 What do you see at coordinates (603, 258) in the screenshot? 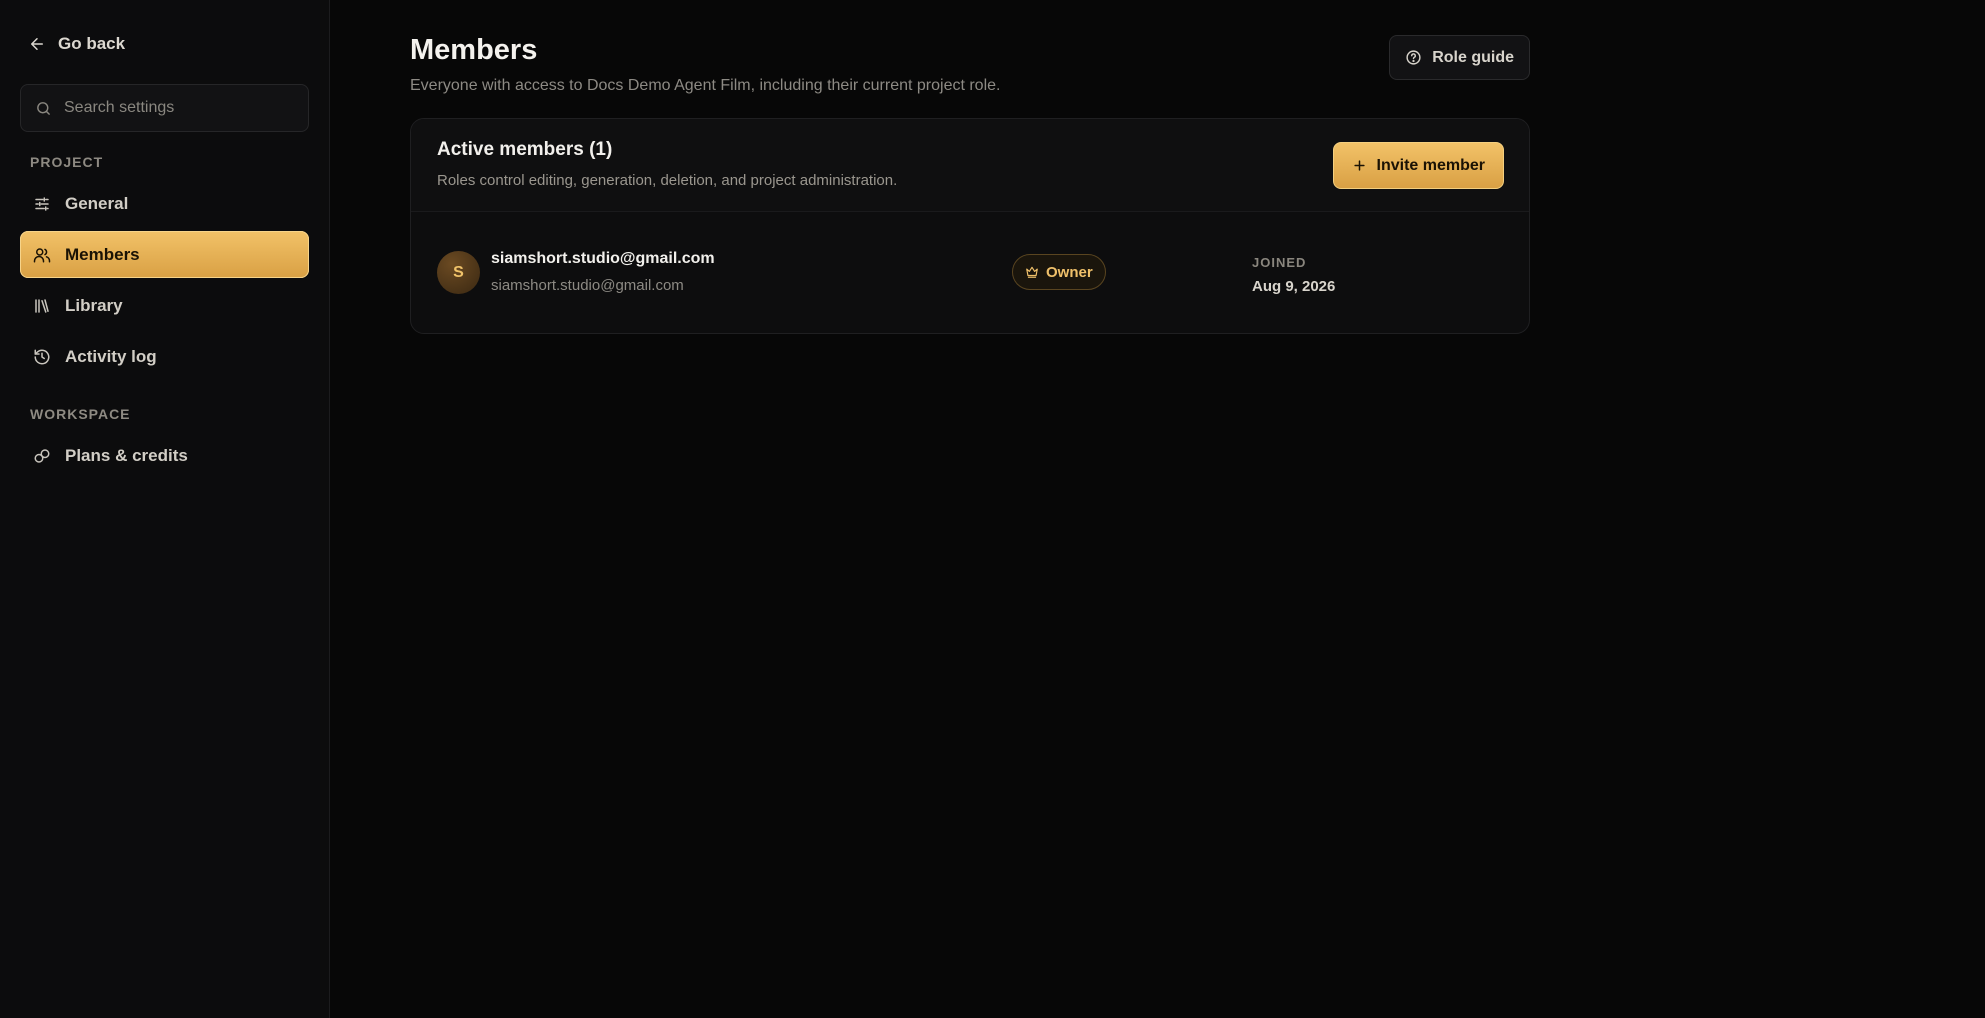
I see `member-name: siamshort.studio@gmail.com` at bounding box center [603, 258].